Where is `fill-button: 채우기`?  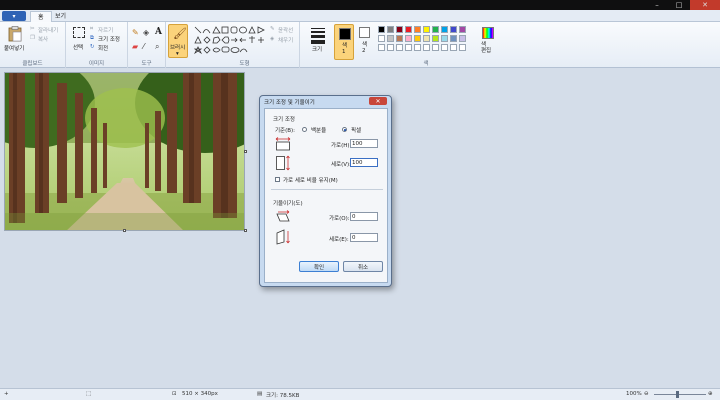
fill-button: 채우기 is located at coordinates (285, 40).